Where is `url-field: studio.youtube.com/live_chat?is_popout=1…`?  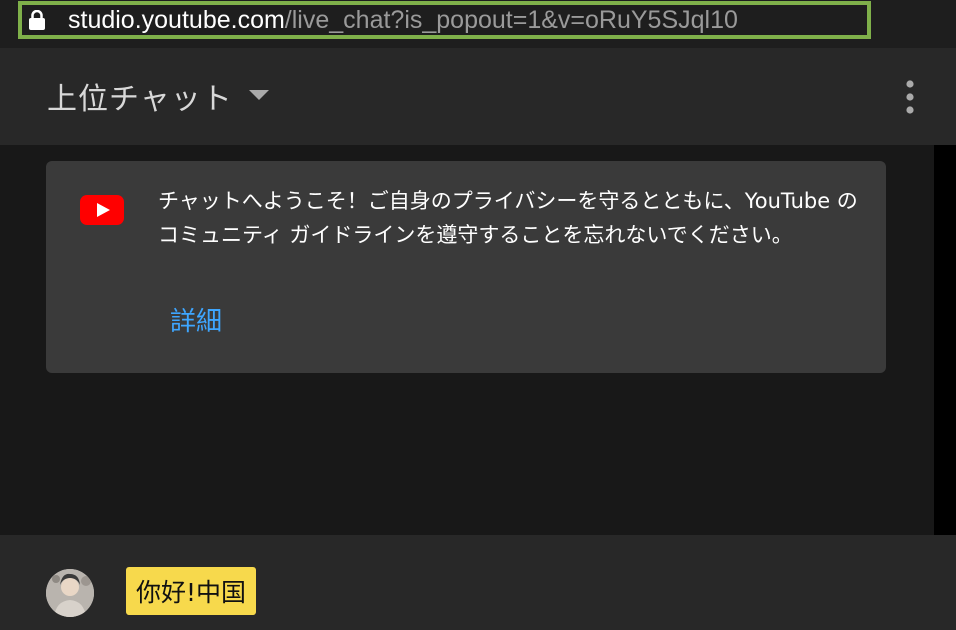
url-field: studio.youtube.com/live_chat?is_popout=1… is located at coordinates (444, 20).